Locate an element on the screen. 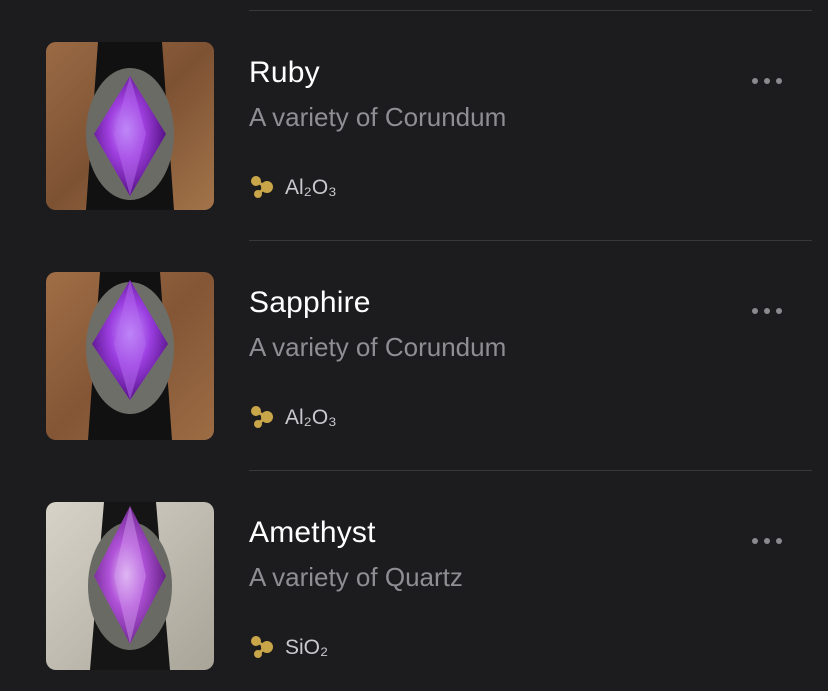 This screenshot has width=828, height=691. gem-name: Ruby is located at coordinates (284, 72).